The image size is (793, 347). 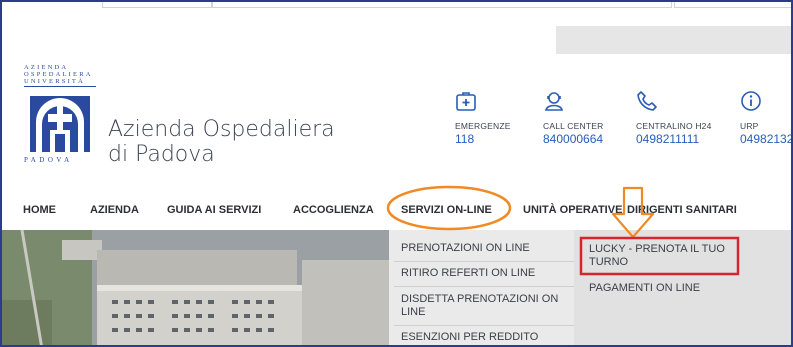 I want to click on nav-unita-operative: UNITÀ OPERATIVE, so click(x=572, y=210).